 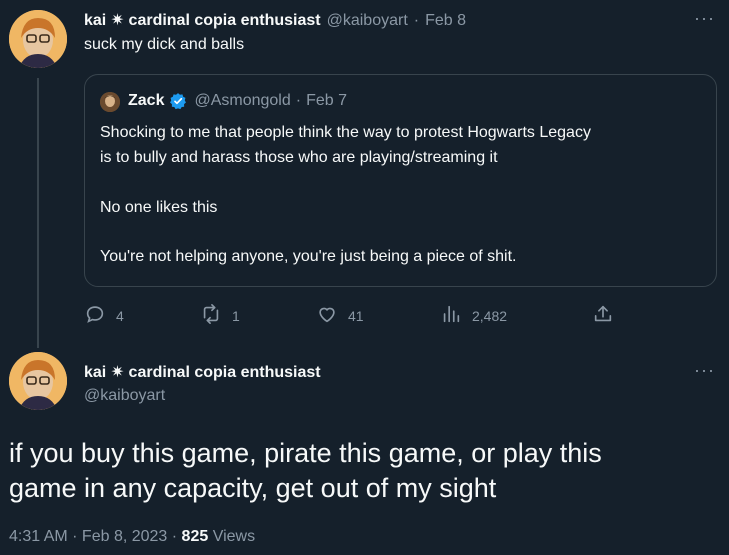 What do you see at coordinates (490, 315) in the screenshot?
I see `views-count: 2,482` at bounding box center [490, 315].